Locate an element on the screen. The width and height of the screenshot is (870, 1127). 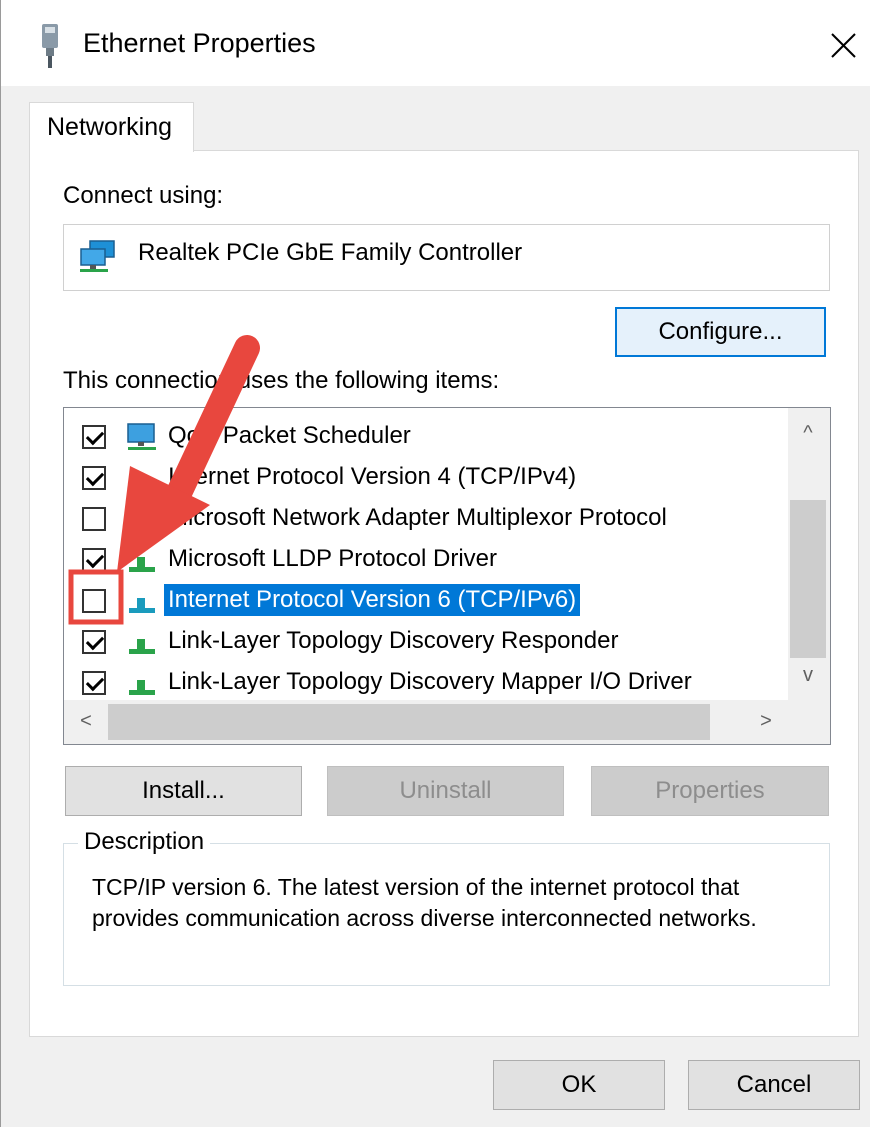
scroll-left-arrow-icon: < is located at coordinates (86, 721).